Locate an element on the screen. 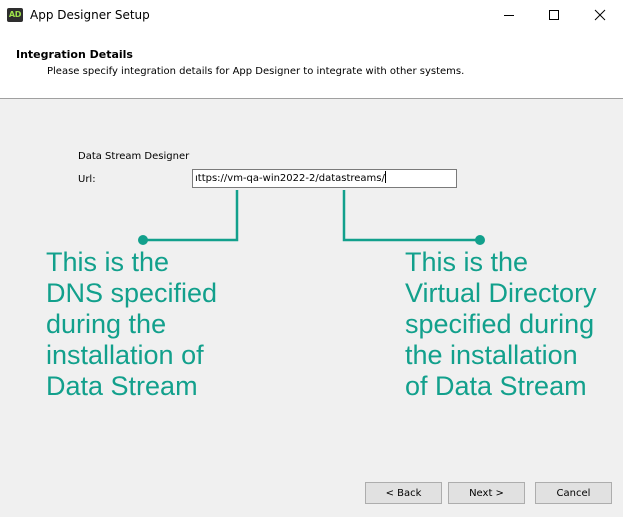 The height and width of the screenshot is (517, 623). url-input: ıttps://vm-qa-win2022-2/datastreams/ is located at coordinates (324, 178).